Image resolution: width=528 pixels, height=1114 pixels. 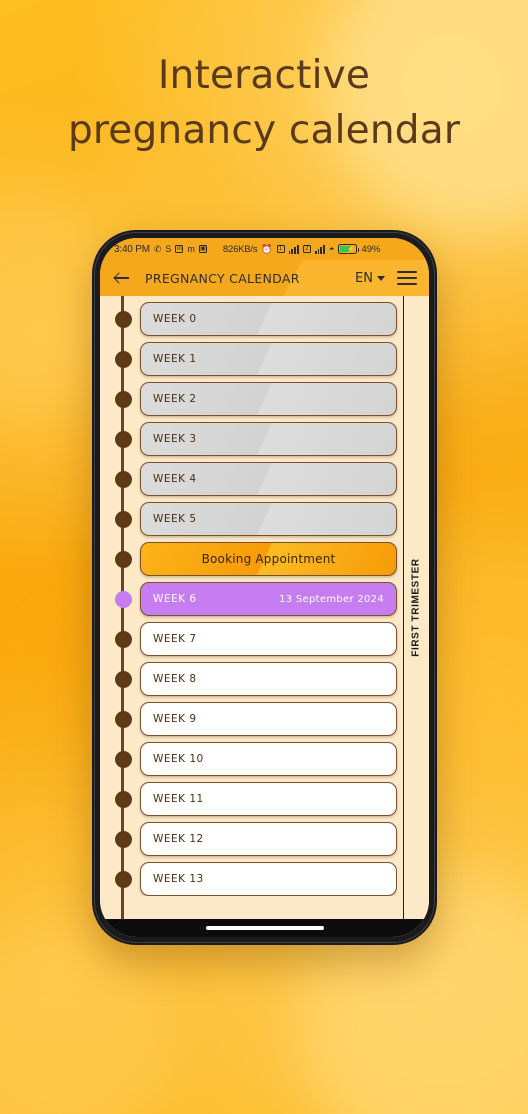 What do you see at coordinates (268, 399) in the screenshot?
I see `week-card: WEEK 2` at bounding box center [268, 399].